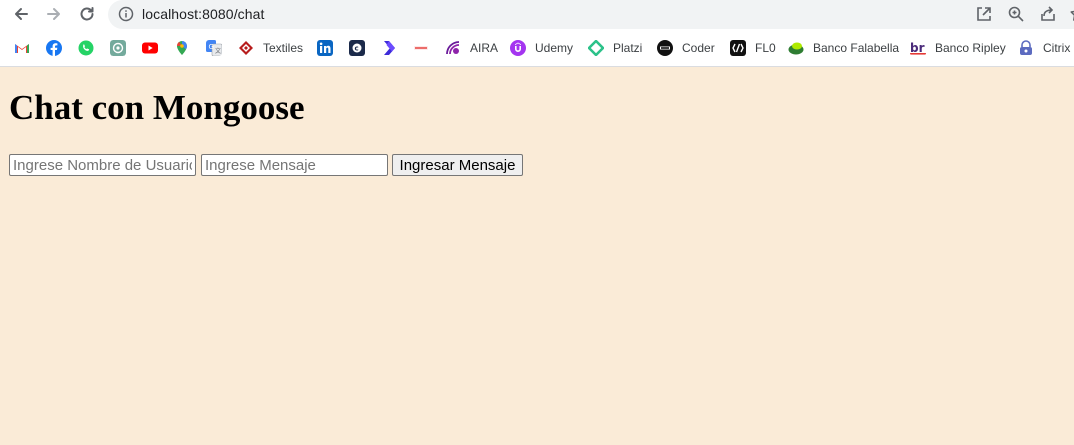 This screenshot has height=445, width=1074. Describe the element at coordinates (1016, 14) in the screenshot. I see `zoom-icon` at that location.